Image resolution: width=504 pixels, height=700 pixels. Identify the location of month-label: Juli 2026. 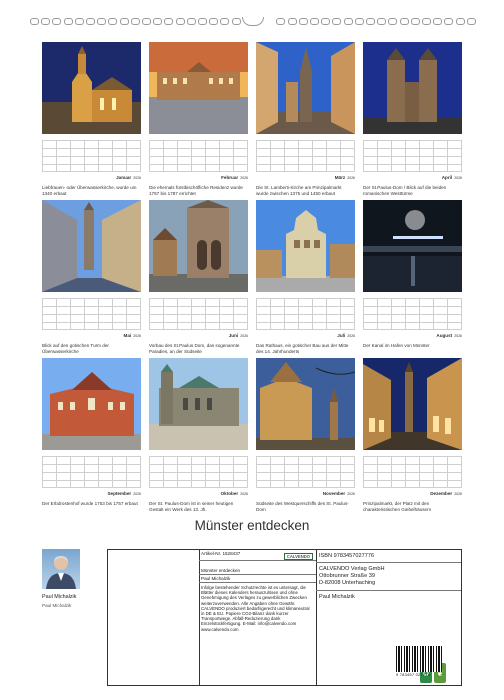
(305, 335).